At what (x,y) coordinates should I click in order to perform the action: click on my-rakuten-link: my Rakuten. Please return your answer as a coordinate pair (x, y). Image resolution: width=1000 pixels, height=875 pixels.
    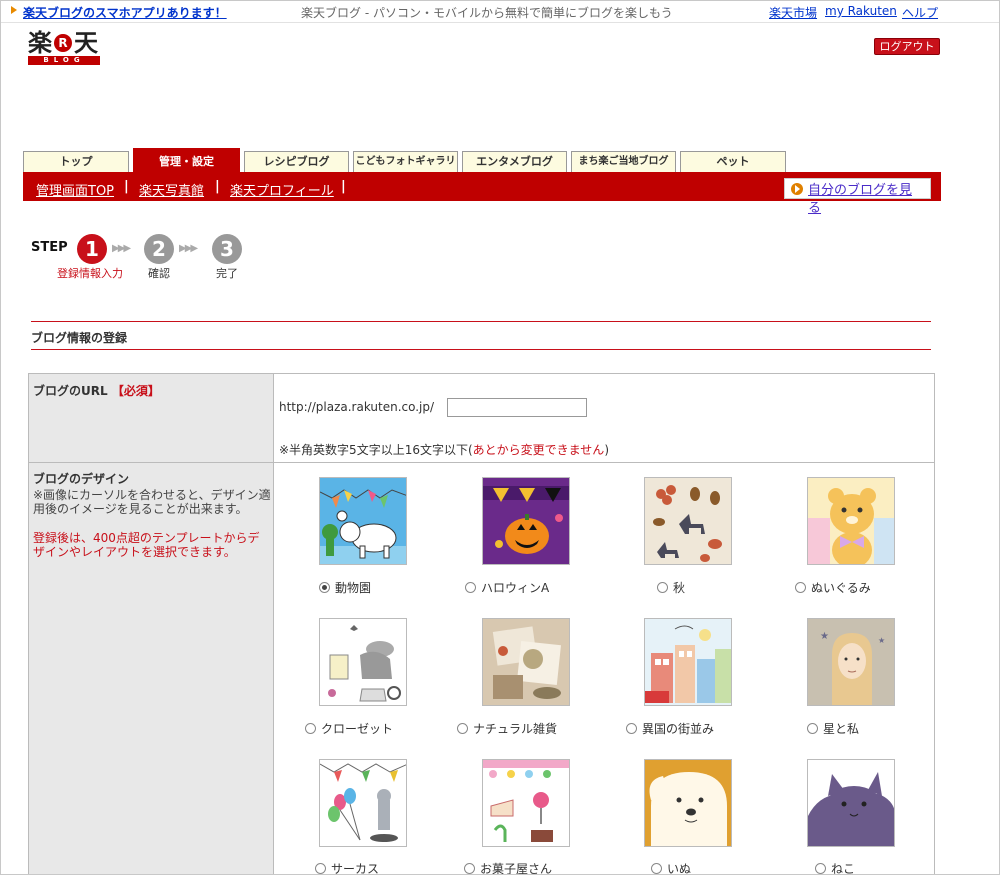
    Looking at the image, I should click on (861, 11).